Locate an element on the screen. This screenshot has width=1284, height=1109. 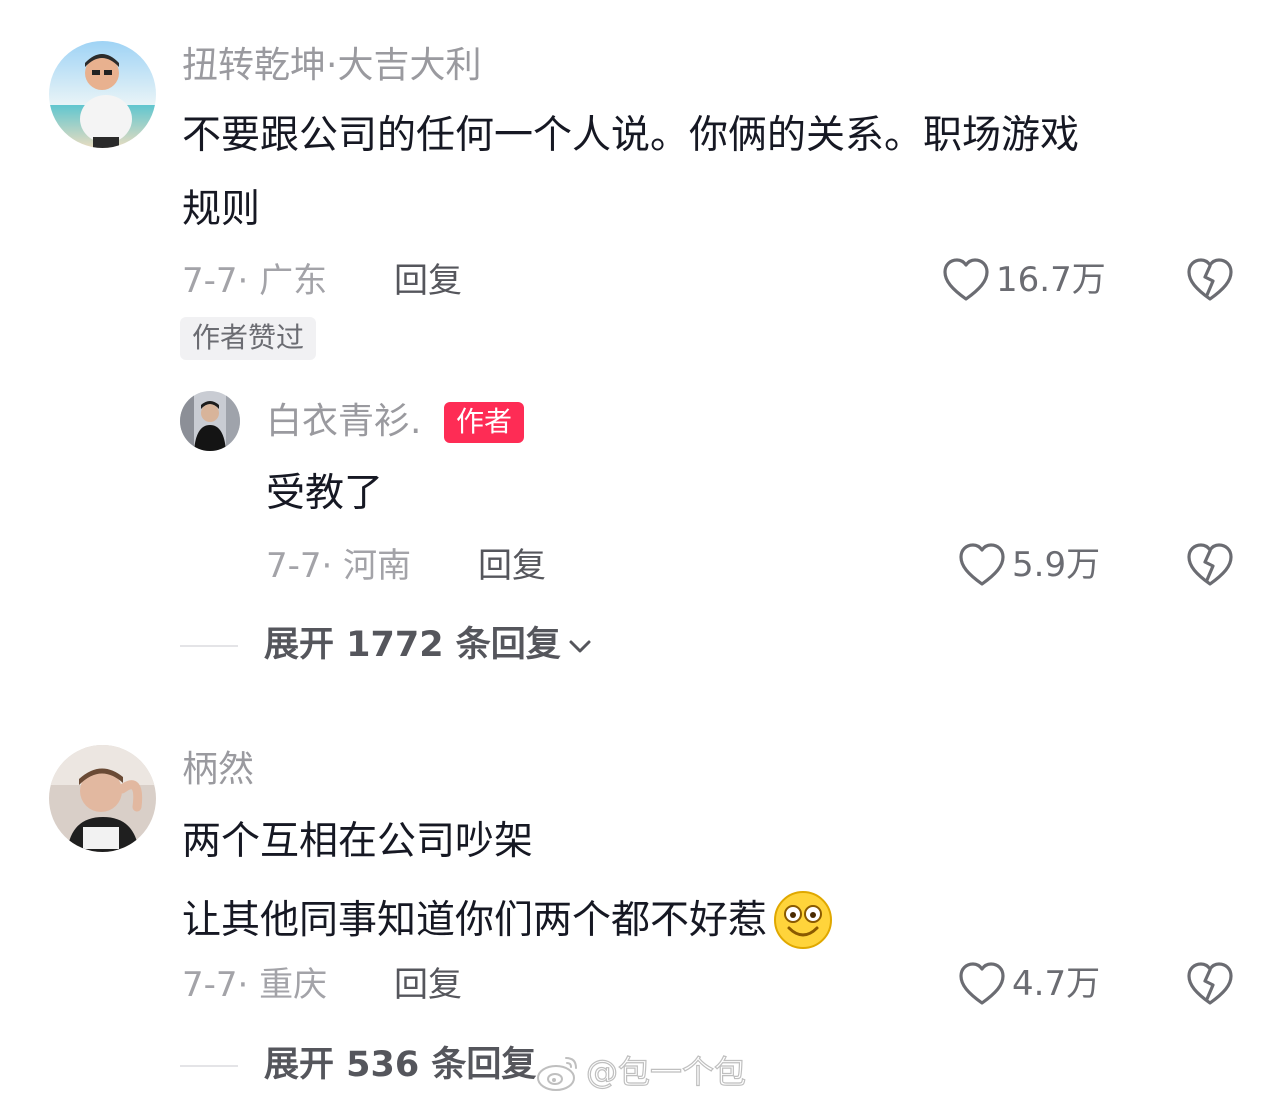
author-badge: 作者 is located at coordinates (484, 422).